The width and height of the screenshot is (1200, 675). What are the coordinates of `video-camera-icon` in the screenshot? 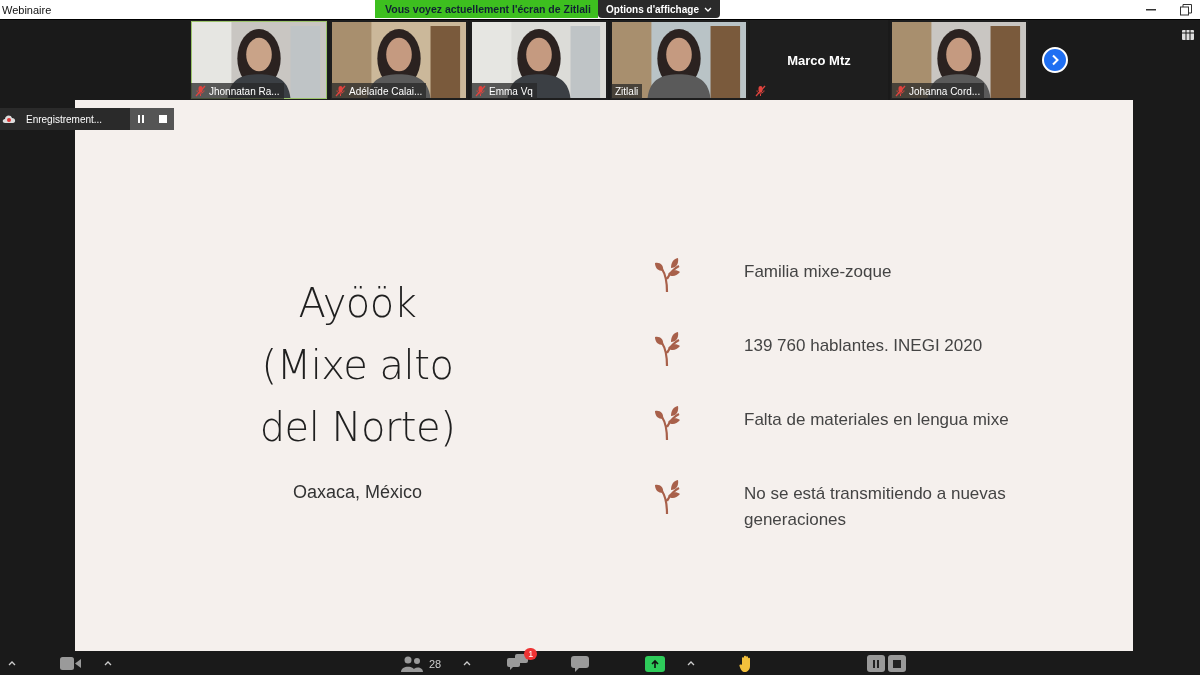 It's located at (71, 663).